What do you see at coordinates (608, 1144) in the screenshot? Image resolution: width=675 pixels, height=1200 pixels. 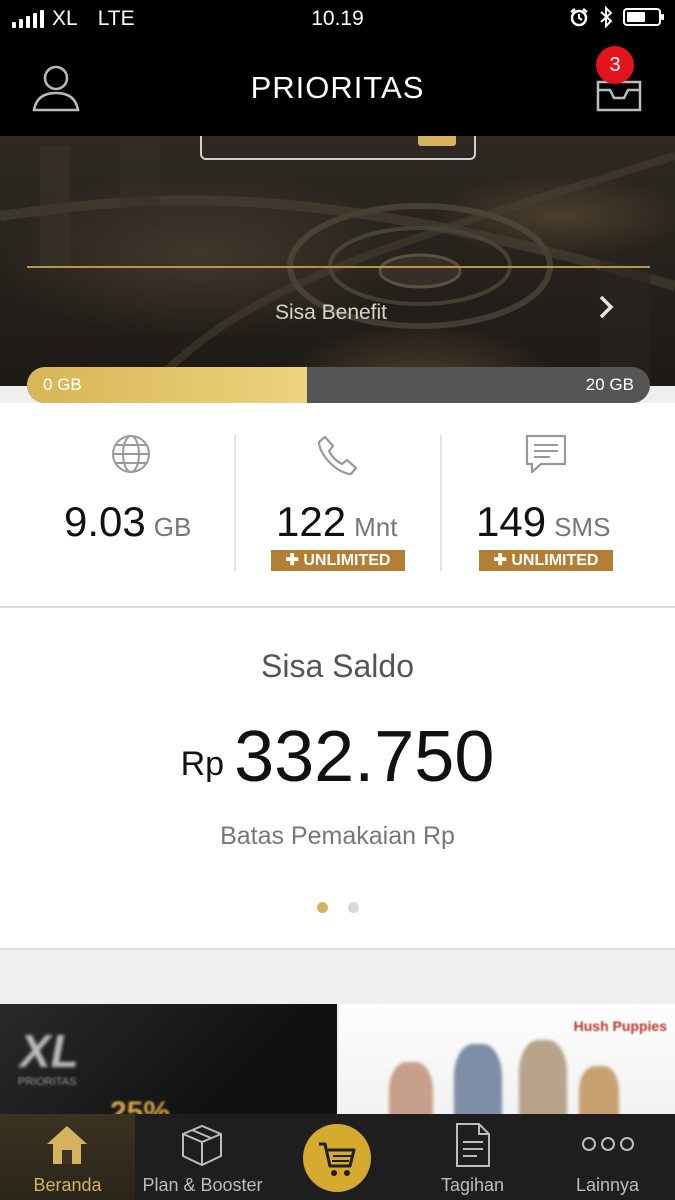 I see `more-icon` at bounding box center [608, 1144].